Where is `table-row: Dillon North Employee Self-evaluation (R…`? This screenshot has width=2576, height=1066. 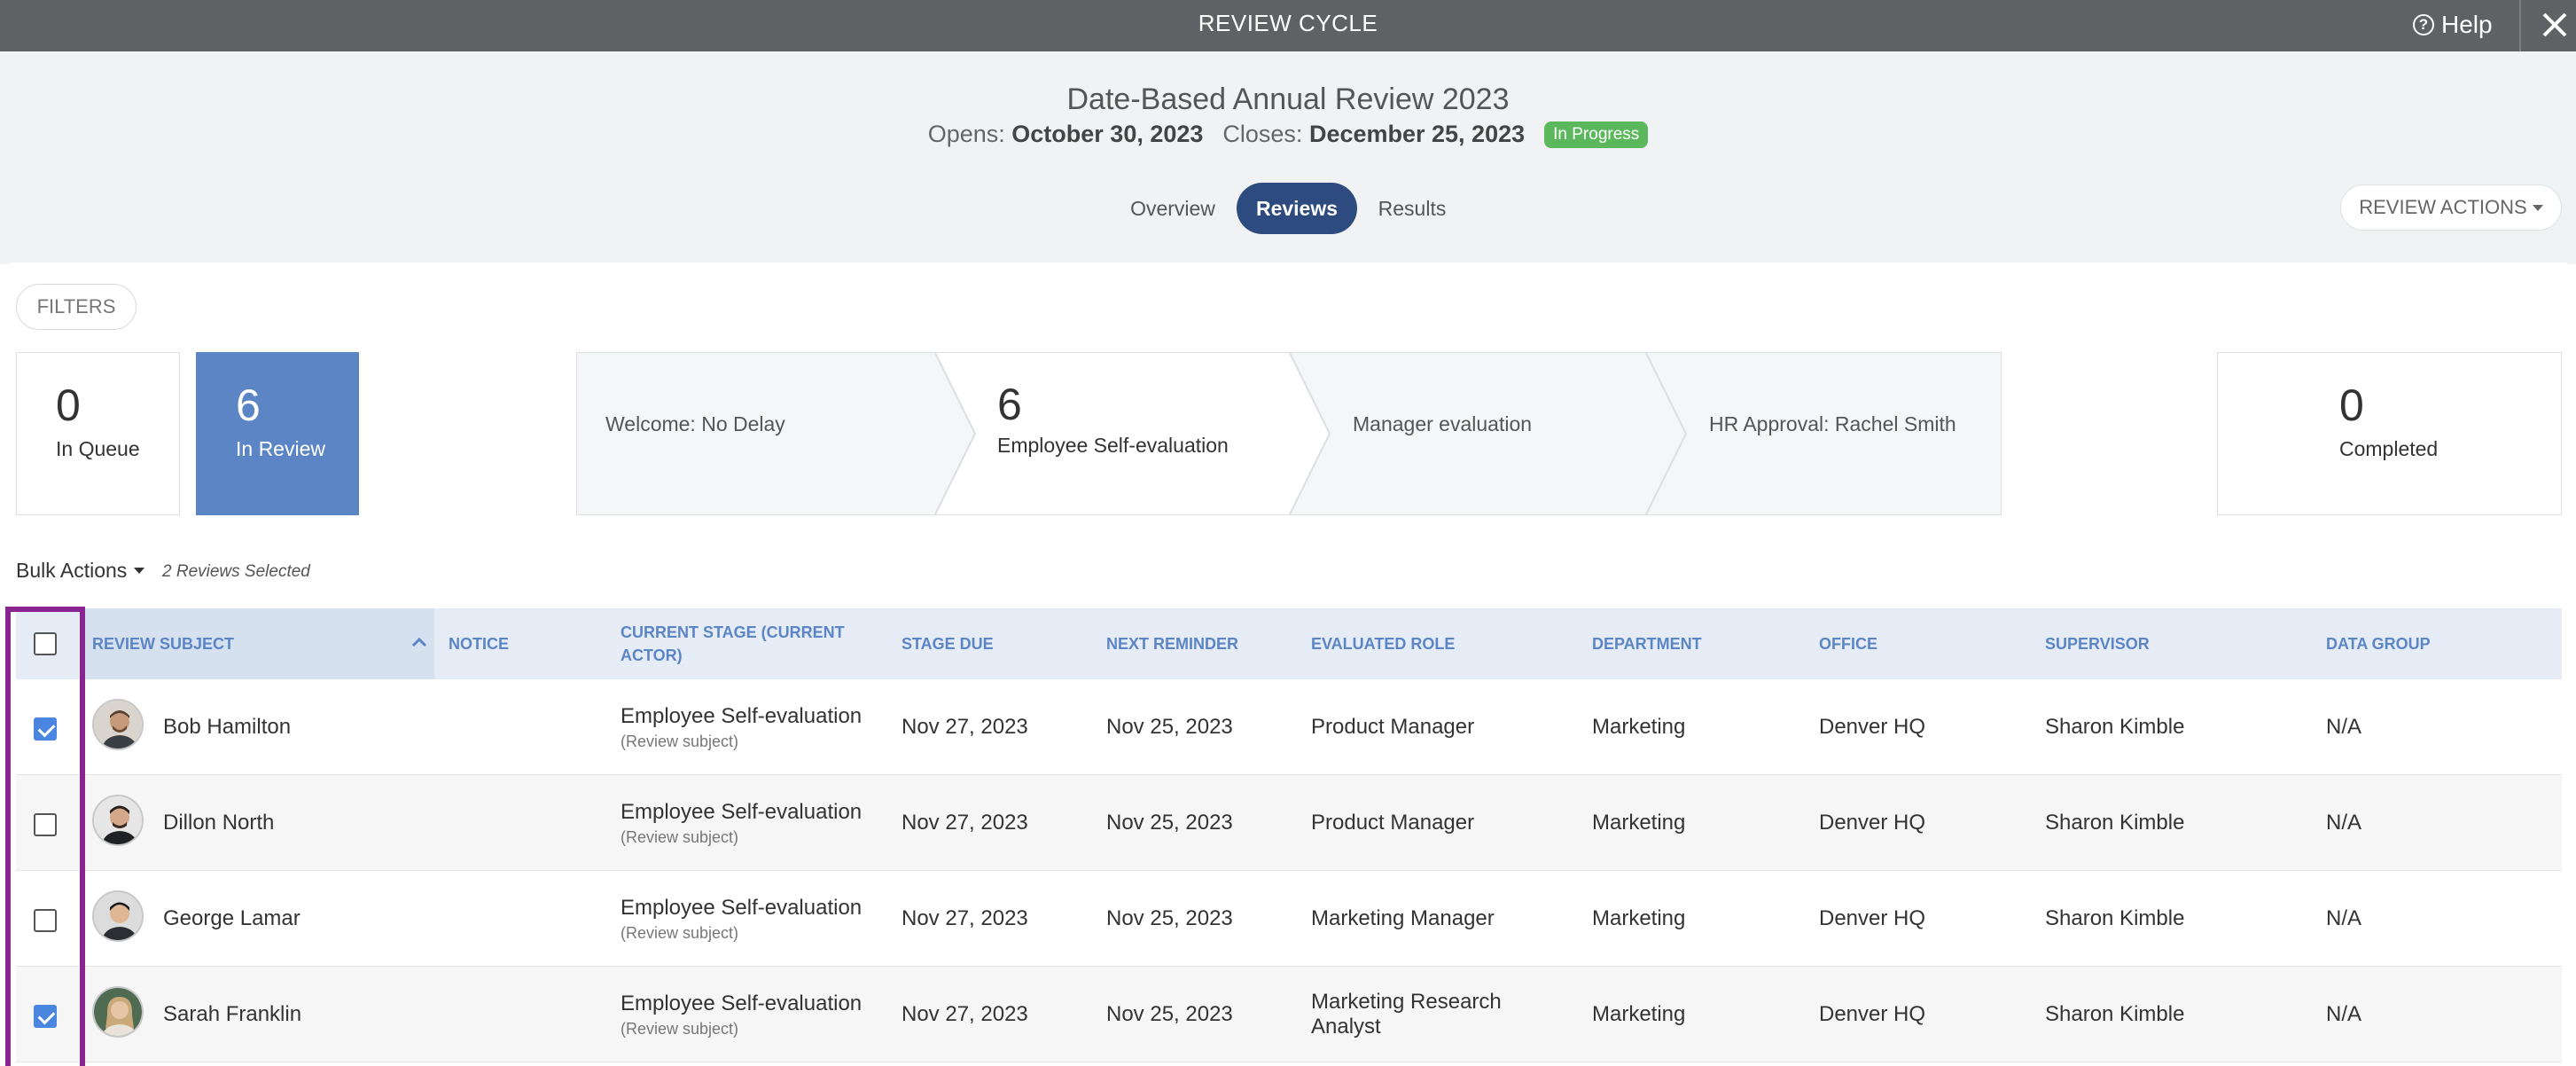
table-row: Dillon North Employee Self-evaluation (R… is located at coordinates (1289, 823).